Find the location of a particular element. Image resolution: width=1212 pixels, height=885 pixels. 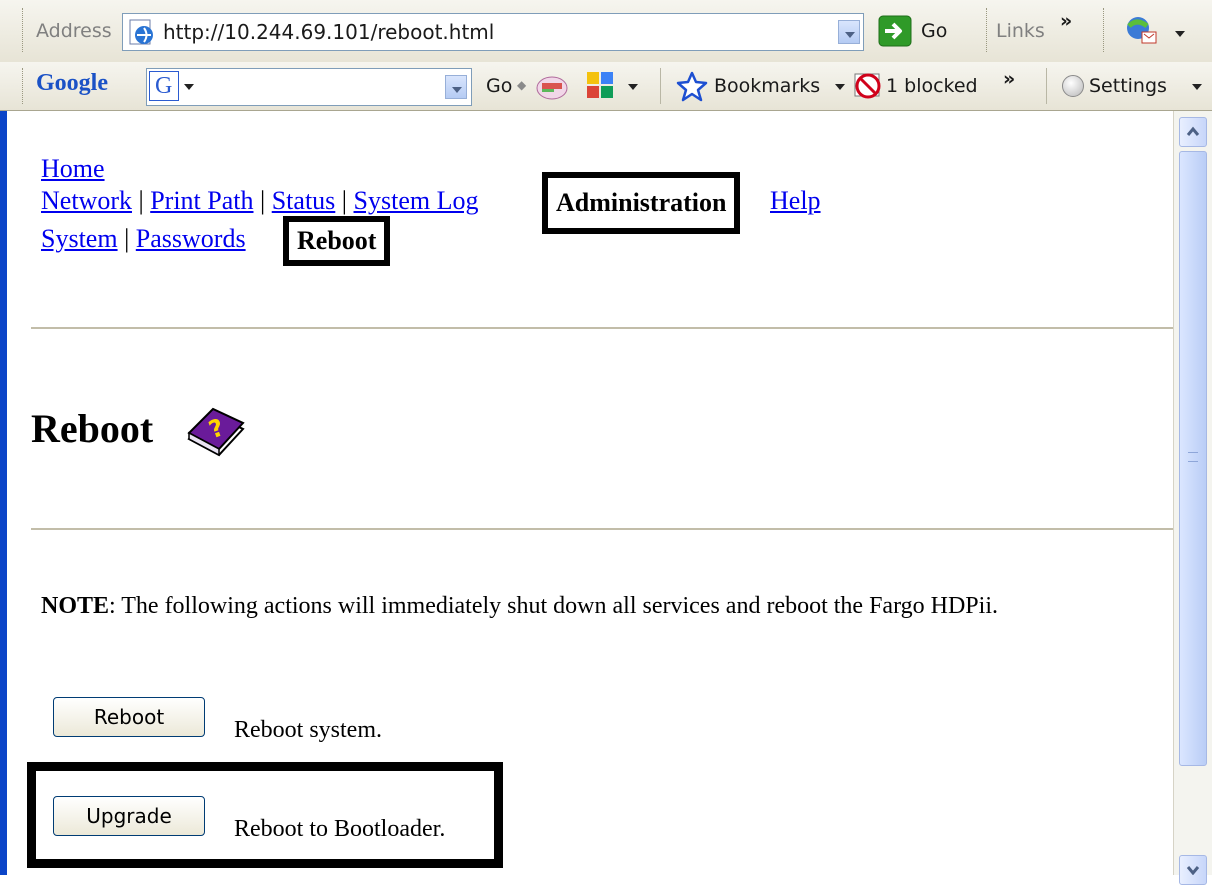

pagerank-icon is located at coordinates (552, 86).